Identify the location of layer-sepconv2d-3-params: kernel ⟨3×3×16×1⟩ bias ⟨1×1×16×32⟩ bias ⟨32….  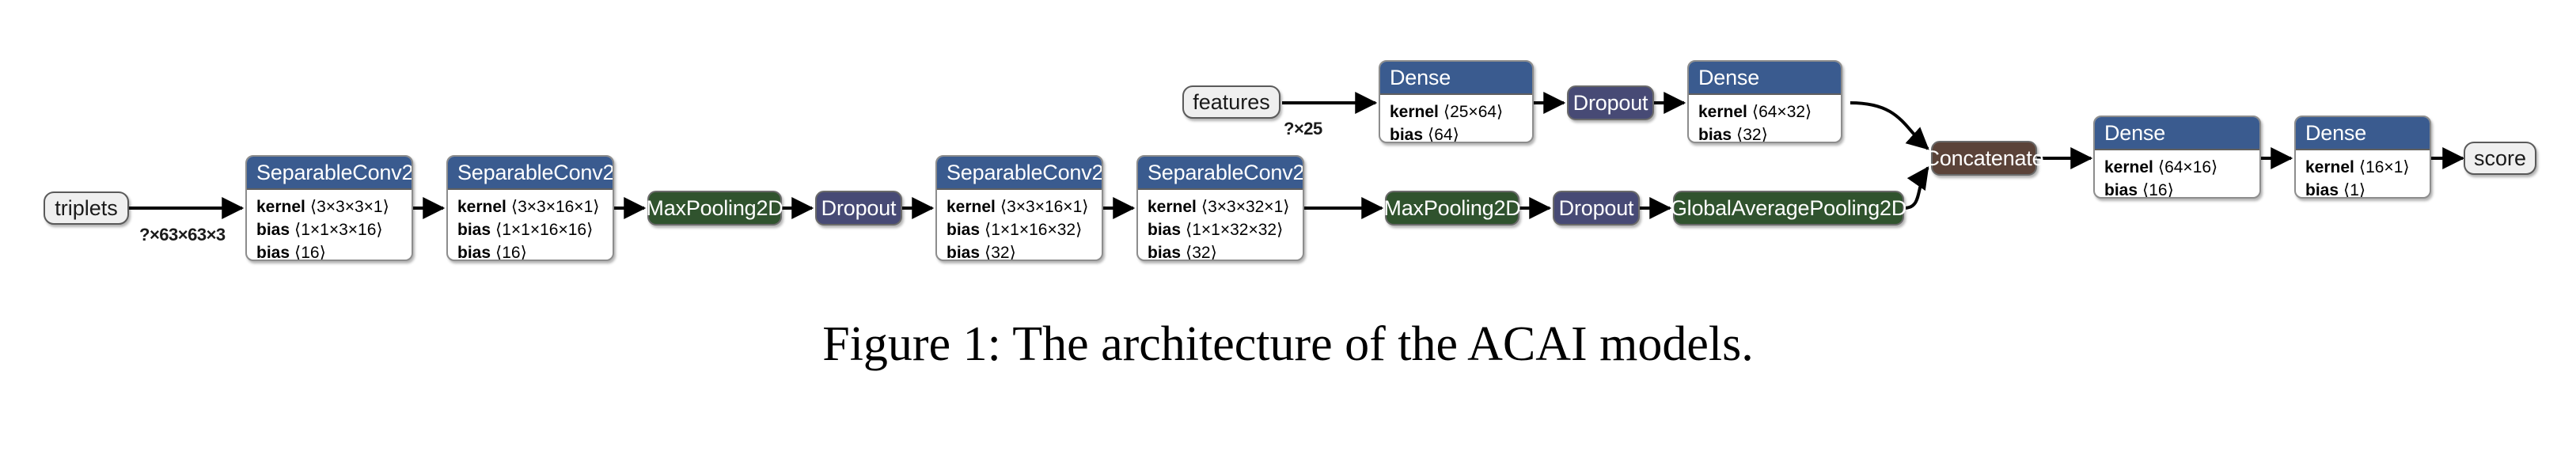
(1019, 225).